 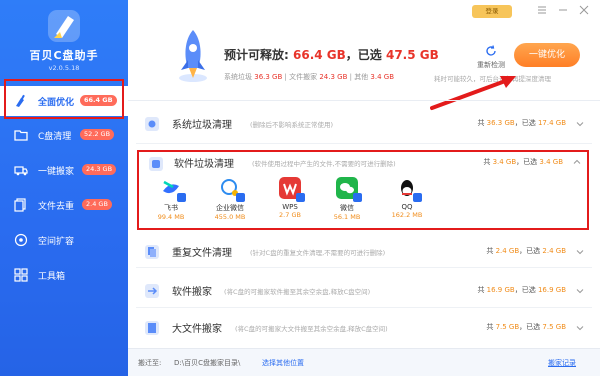 I want to click on row-stat: 共 2.4 GB，已选 2.4 GB, so click(x=526, y=251).